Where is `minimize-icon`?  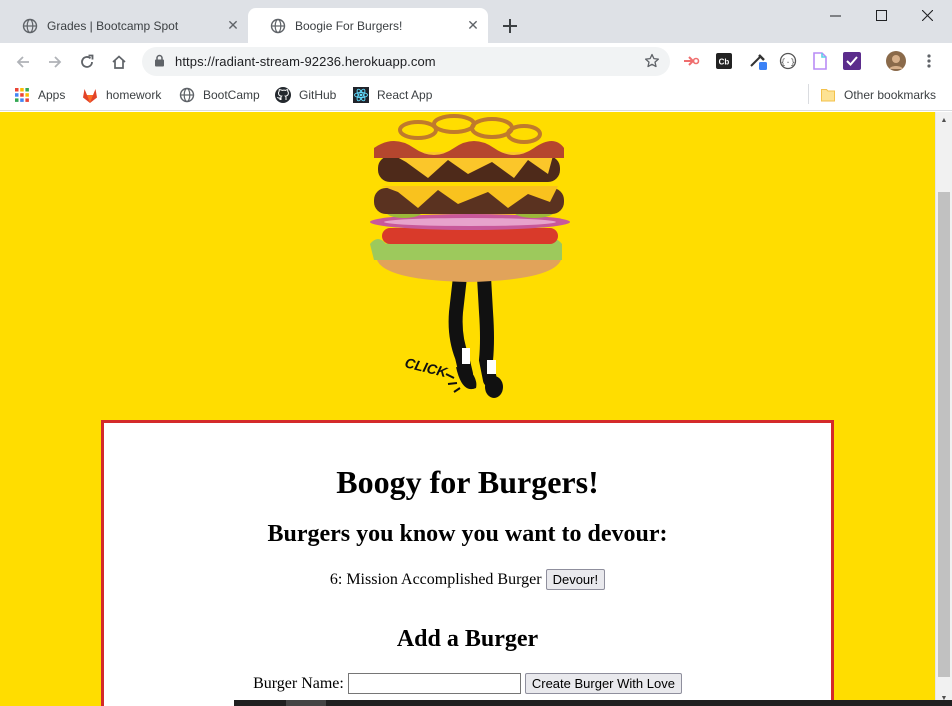
minimize-icon is located at coordinates (835, 15).